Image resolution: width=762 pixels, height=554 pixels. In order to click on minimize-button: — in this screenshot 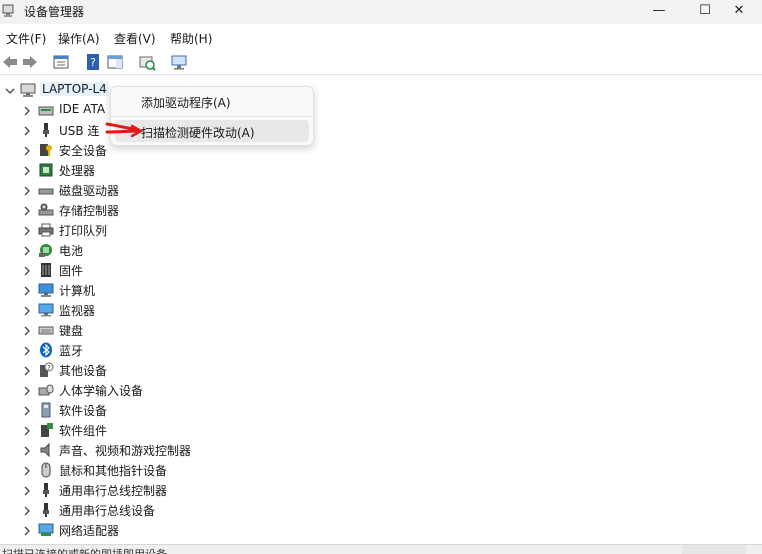, I will do `click(659, 12)`.